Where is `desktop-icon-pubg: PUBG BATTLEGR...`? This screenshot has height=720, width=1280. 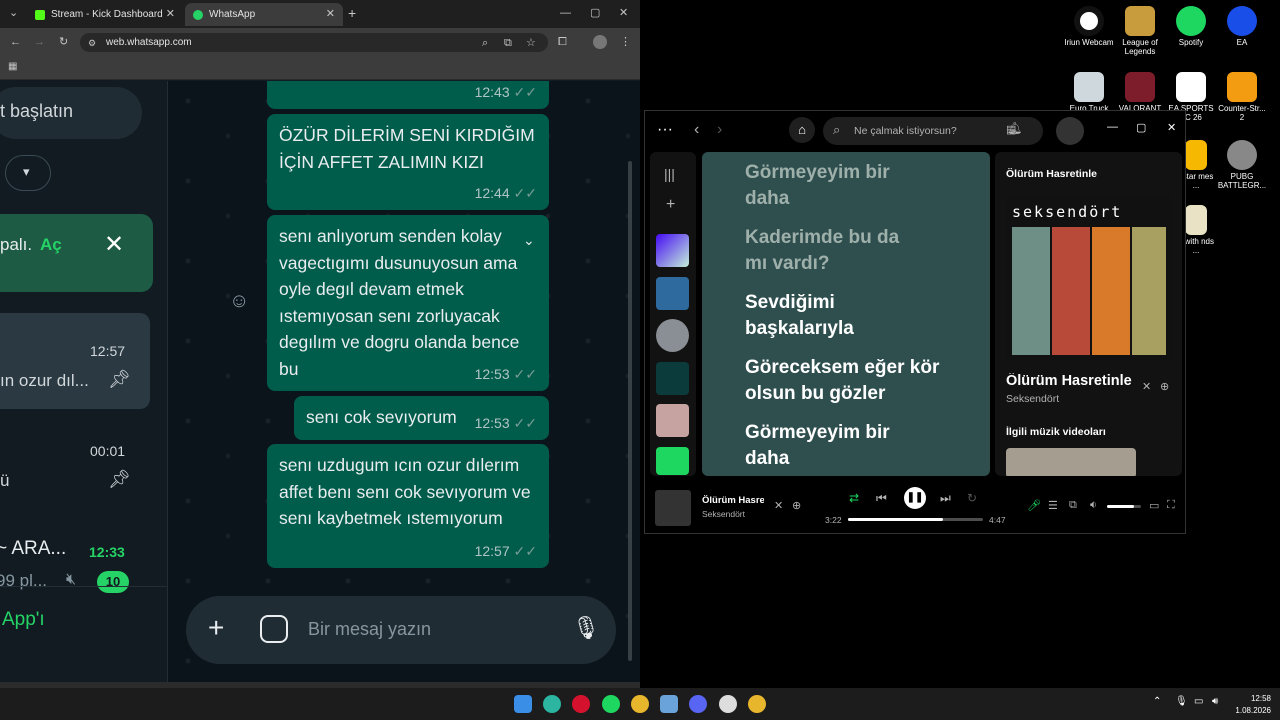 desktop-icon-pubg: PUBG BATTLEGR... is located at coordinates (1242, 165).